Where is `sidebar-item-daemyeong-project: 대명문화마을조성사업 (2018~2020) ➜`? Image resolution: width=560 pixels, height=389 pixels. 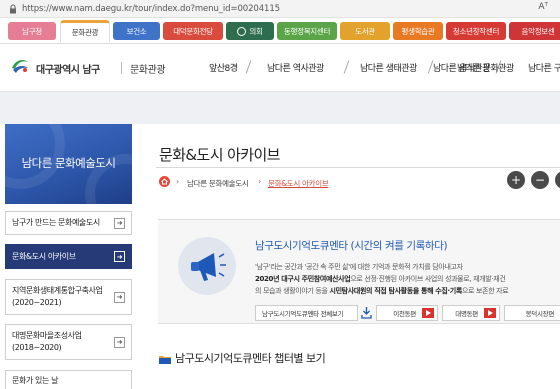 sidebar-item-daemyeong-project: 대명문화마을조성사업 (2018~2020) ➜ is located at coordinates (68, 342).